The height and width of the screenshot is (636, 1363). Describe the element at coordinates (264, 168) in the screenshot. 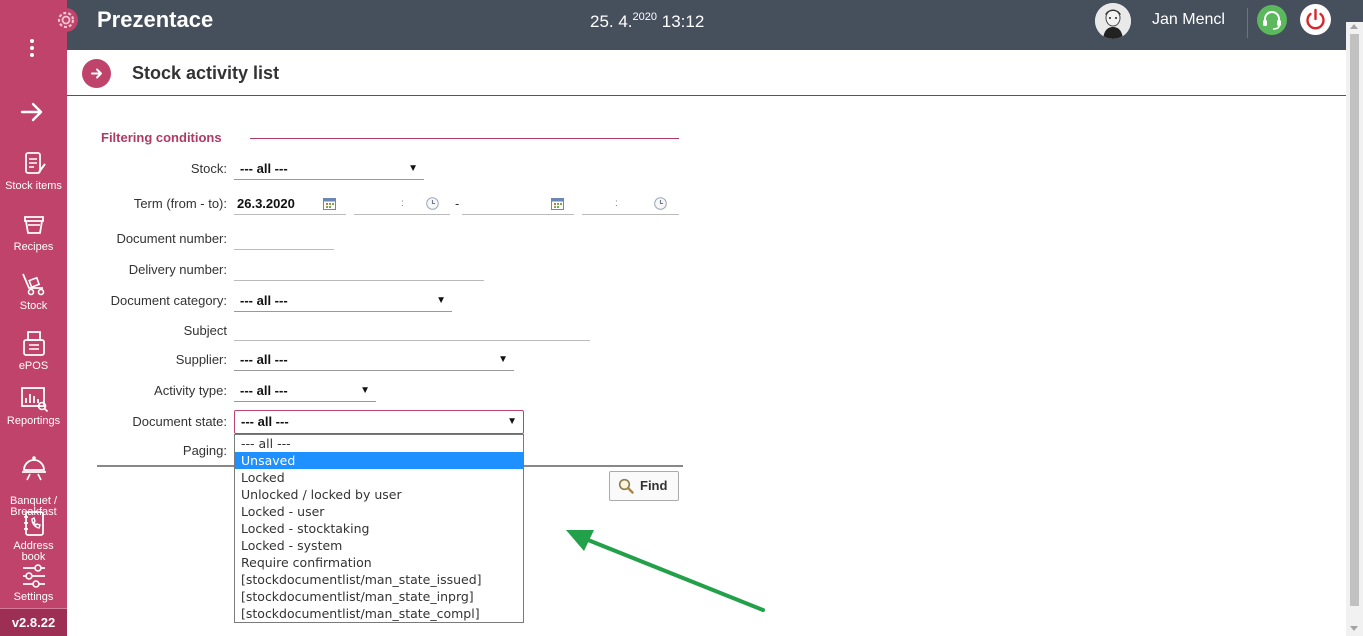

I see `stock-select-value: --- all ---` at that location.